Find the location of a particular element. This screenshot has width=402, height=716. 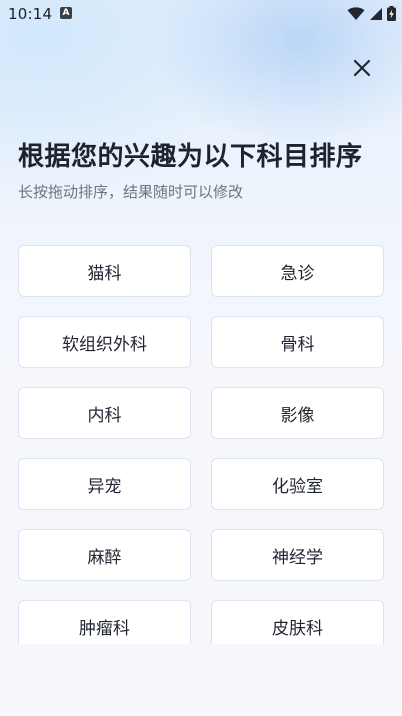

app-notification-icon: A is located at coordinates (66, 13).